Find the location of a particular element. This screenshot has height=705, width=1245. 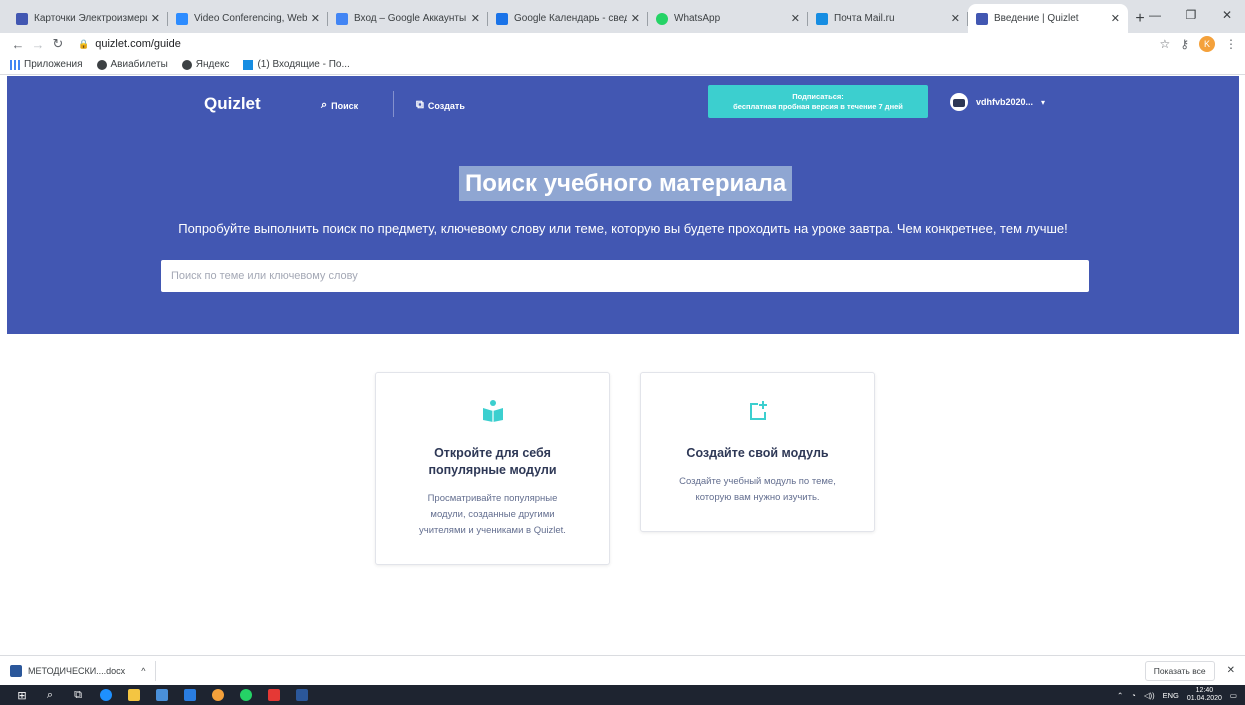

word-icon is located at coordinates (302, 695).